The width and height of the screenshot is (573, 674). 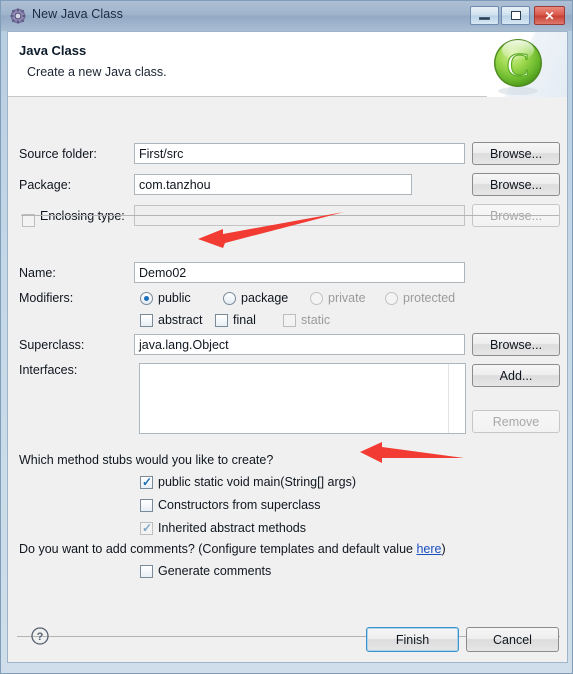 What do you see at coordinates (316, 298) in the screenshot?
I see `modifier-radio-private` at bounding box center [316, 298].